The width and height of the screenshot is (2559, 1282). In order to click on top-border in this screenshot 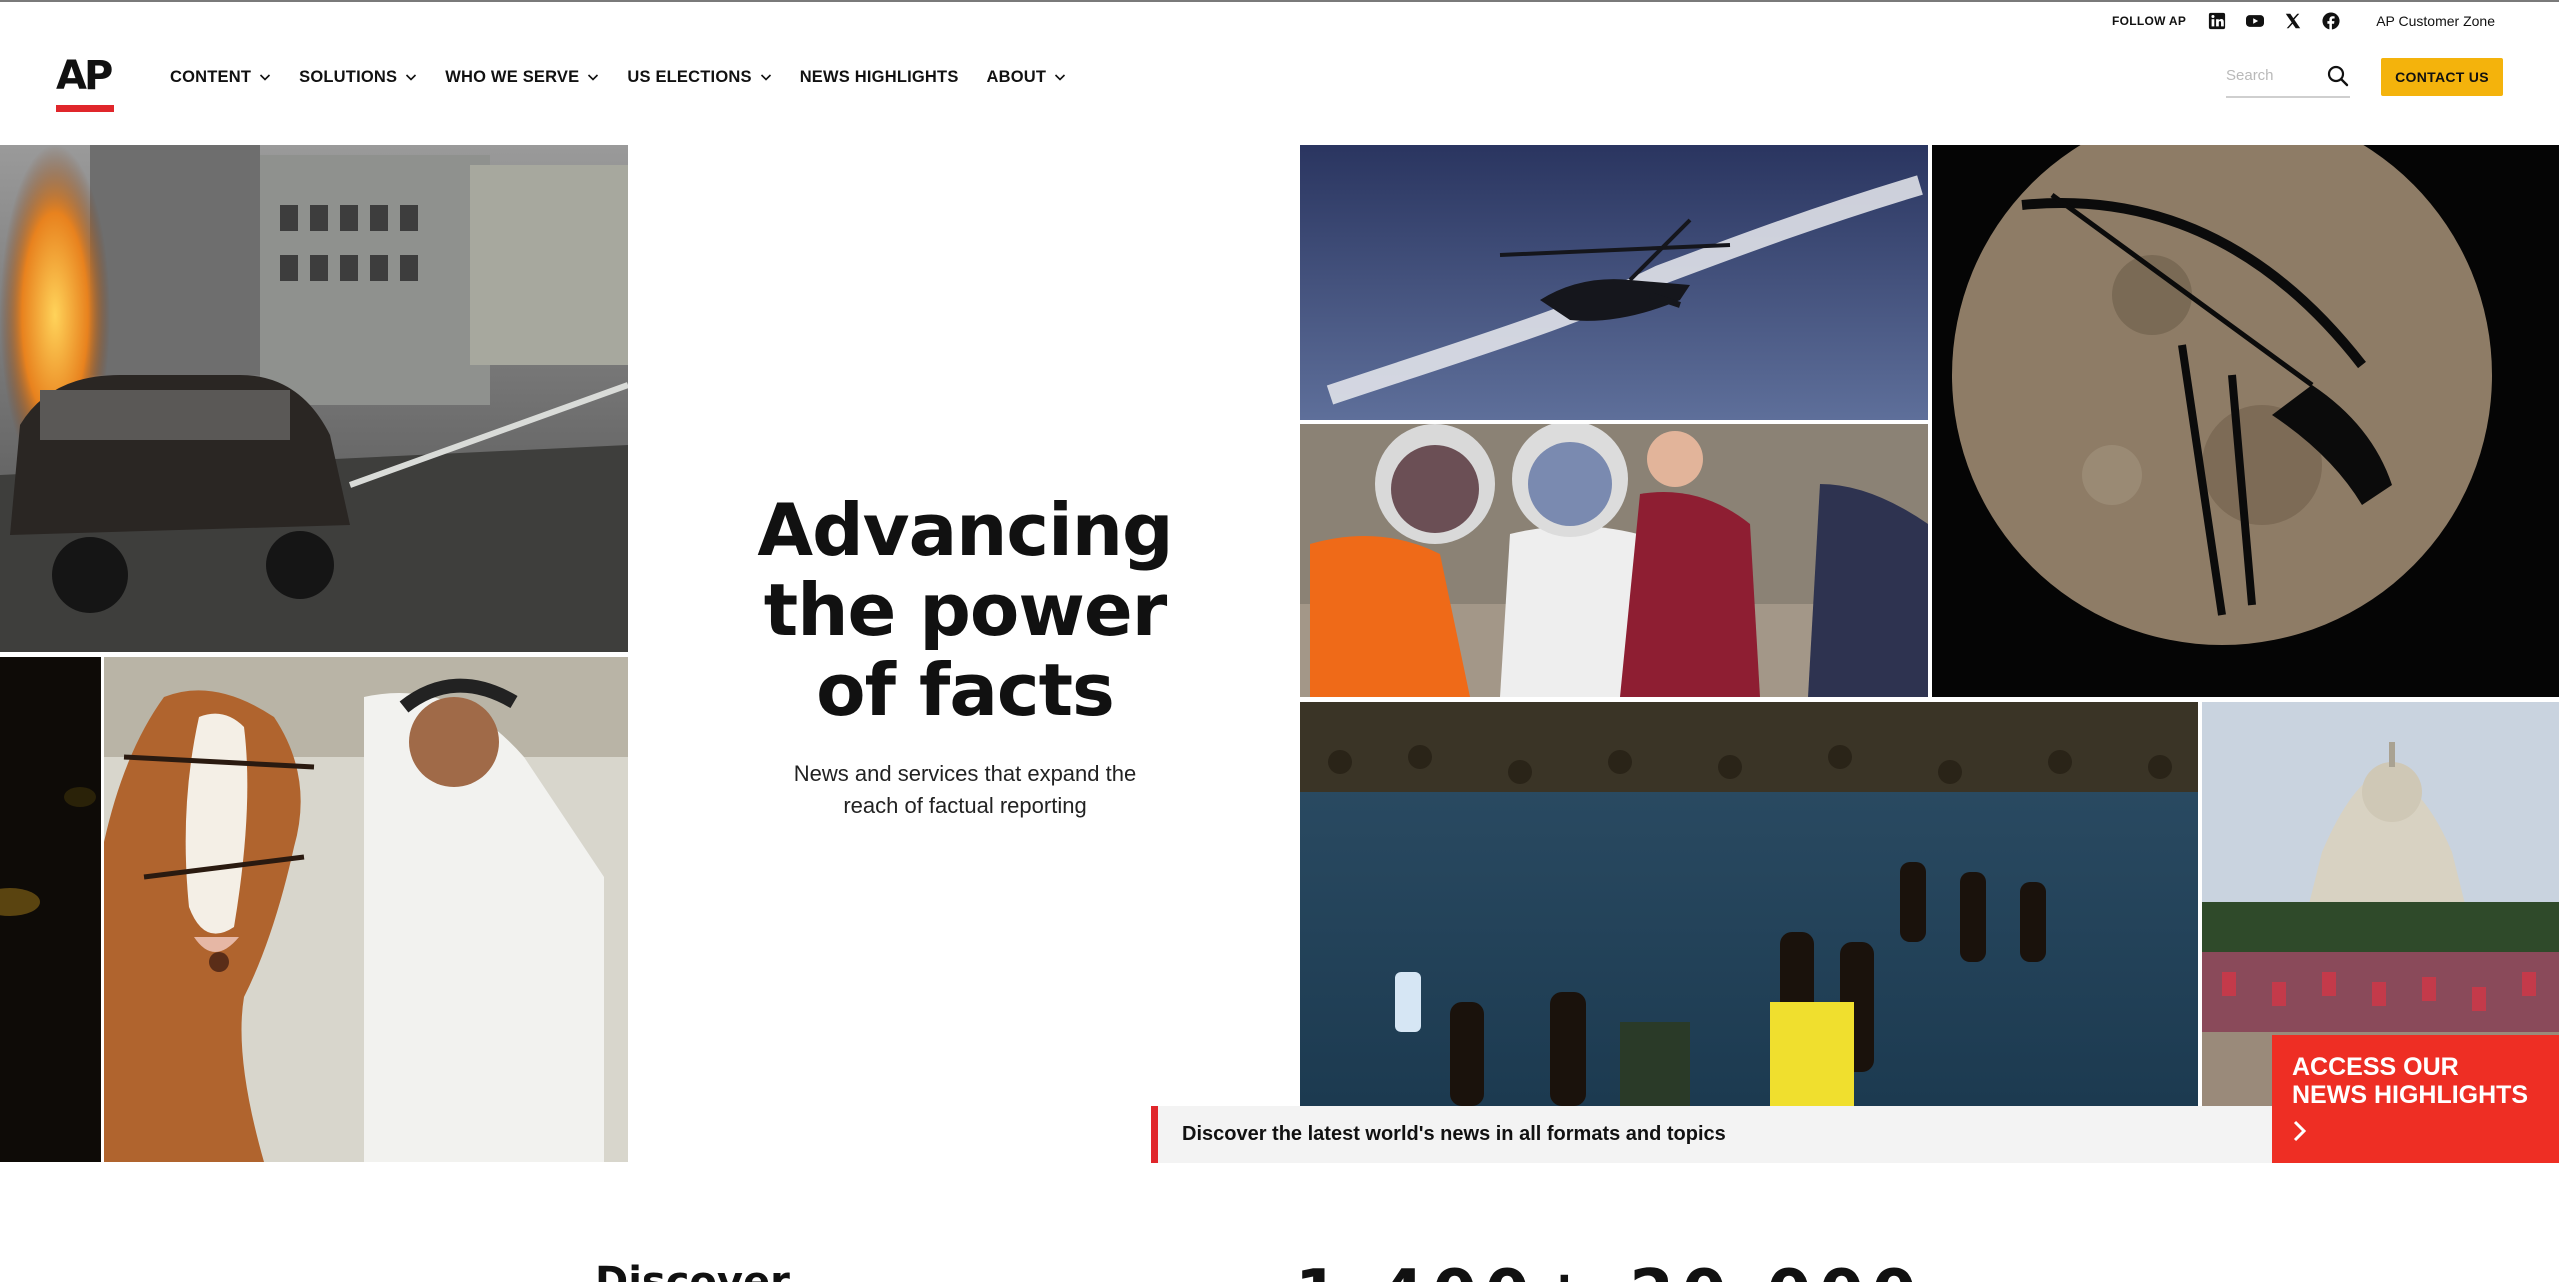, I will do `click(1279, 1)`.